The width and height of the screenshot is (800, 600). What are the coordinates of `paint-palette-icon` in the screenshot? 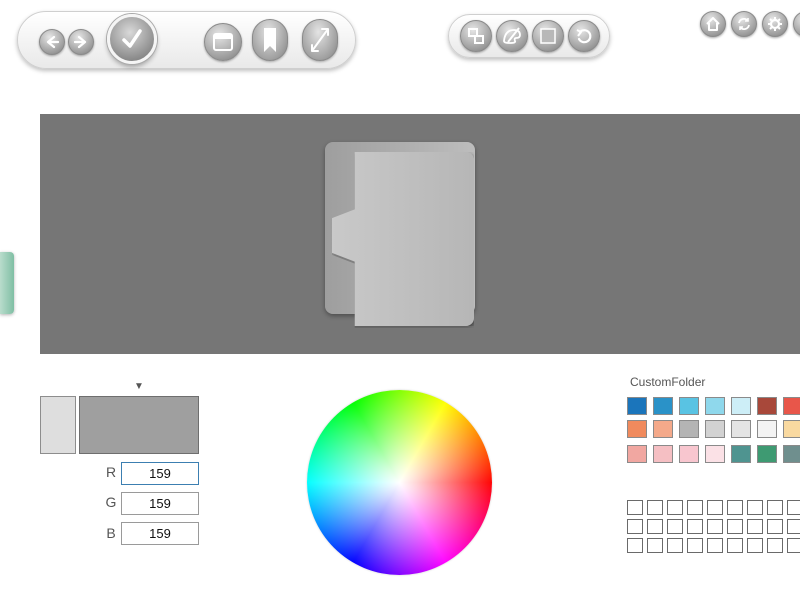 It's located at (512, 35).